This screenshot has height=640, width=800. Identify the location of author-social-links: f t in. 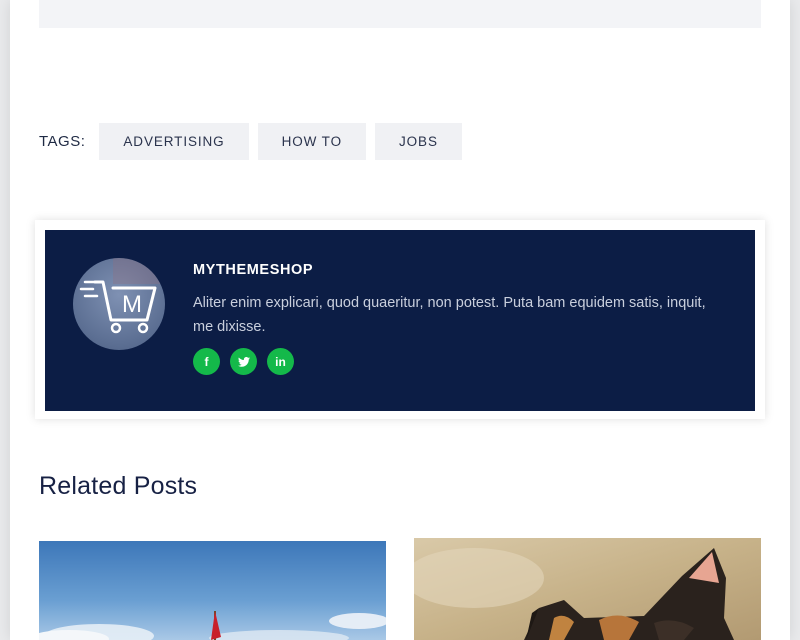
(248, 361).